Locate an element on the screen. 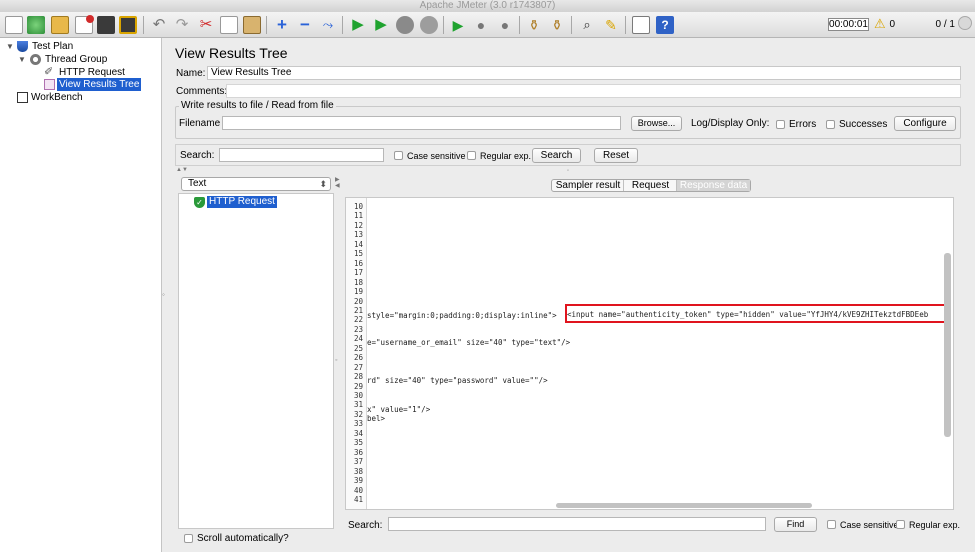  save-as-icon is located at coordinates (128, 25).